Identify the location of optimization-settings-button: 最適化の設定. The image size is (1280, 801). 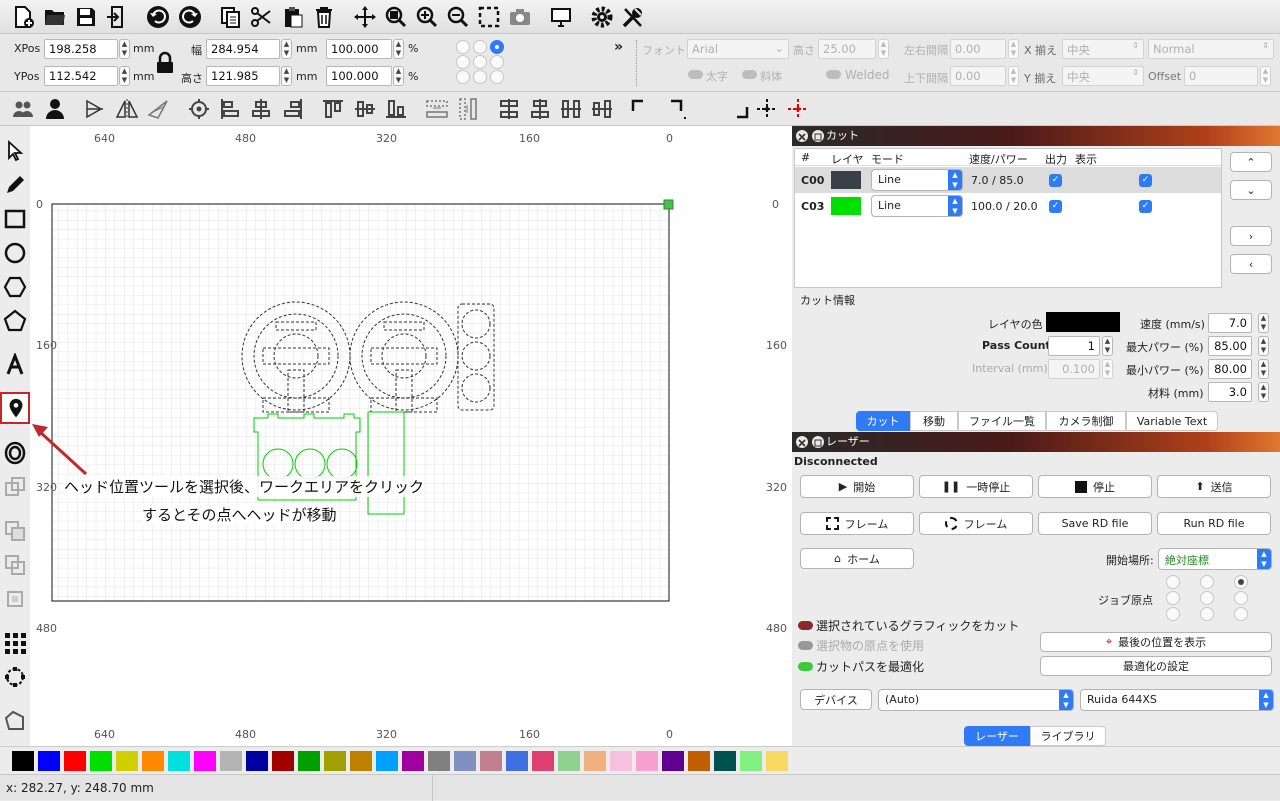
(1156, 666).